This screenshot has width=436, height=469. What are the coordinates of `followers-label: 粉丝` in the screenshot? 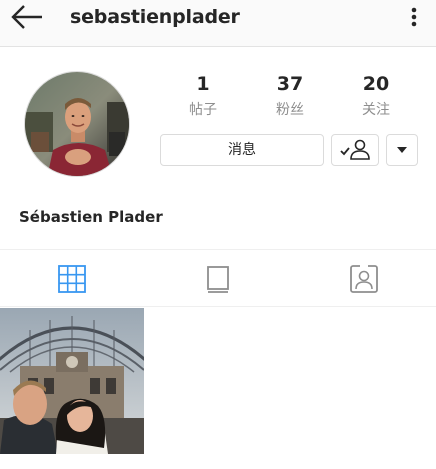 It's located at (290, 110).